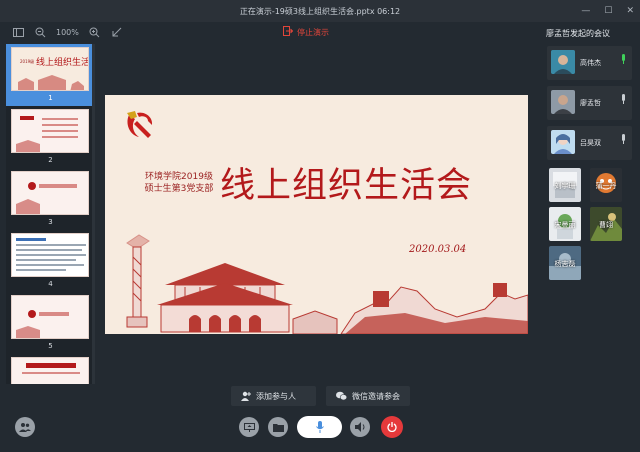  I want to click on add-person-icon, so click(246, 396).